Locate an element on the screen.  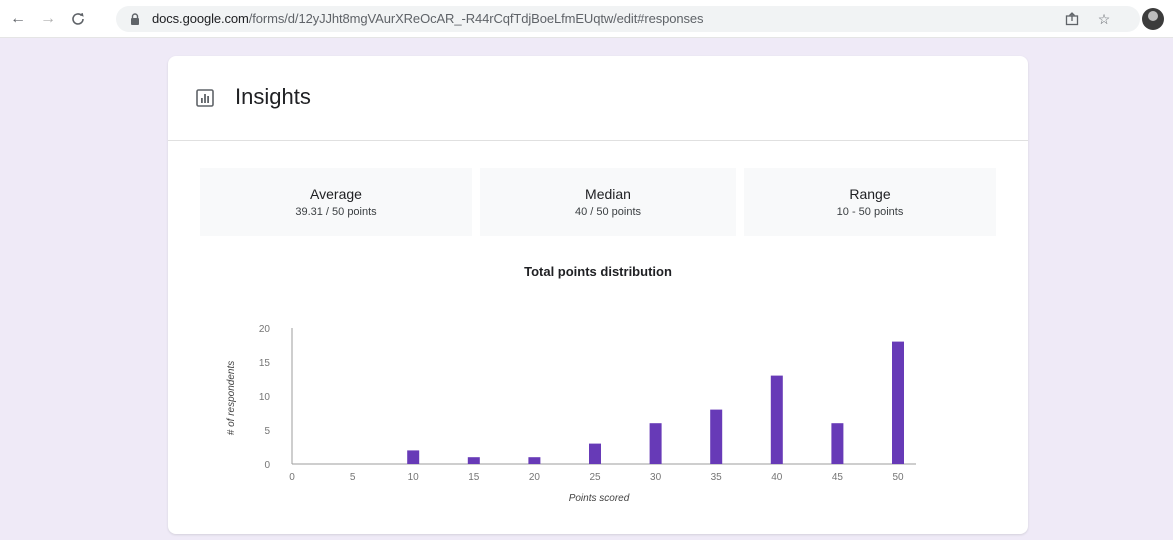
x-tick-label: 45 is located at coordinates (838, 477).